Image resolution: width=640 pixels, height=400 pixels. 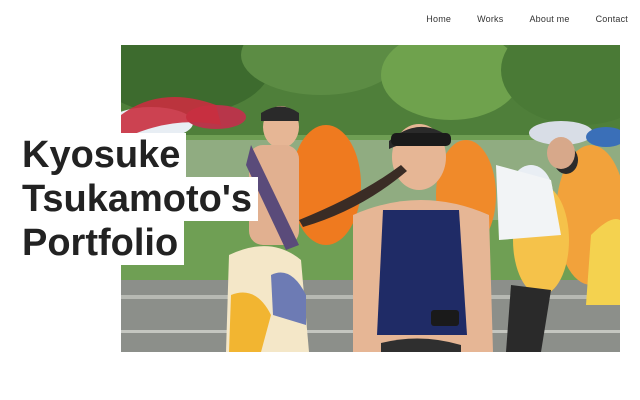 I want to click on nav-contact-link: Contact, so click(x=612, y=19).